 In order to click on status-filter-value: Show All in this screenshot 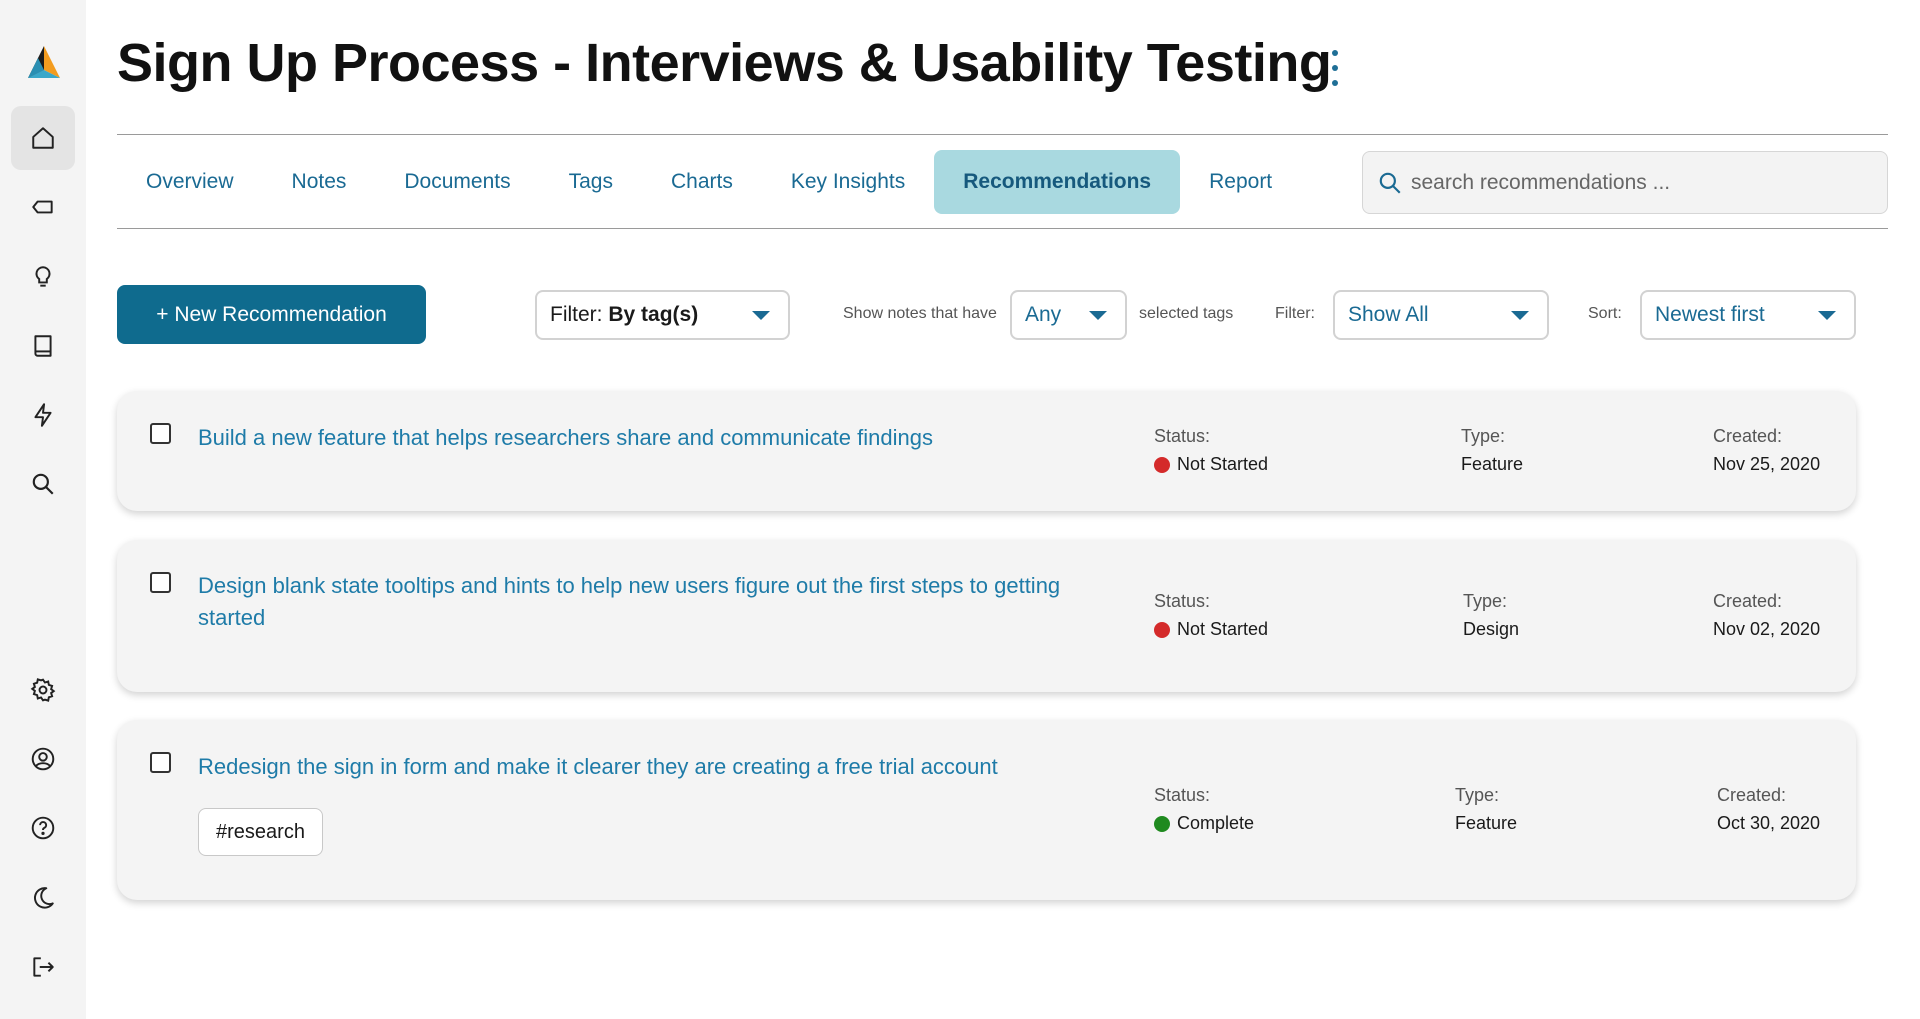, I will do `click(1388, 314)`.